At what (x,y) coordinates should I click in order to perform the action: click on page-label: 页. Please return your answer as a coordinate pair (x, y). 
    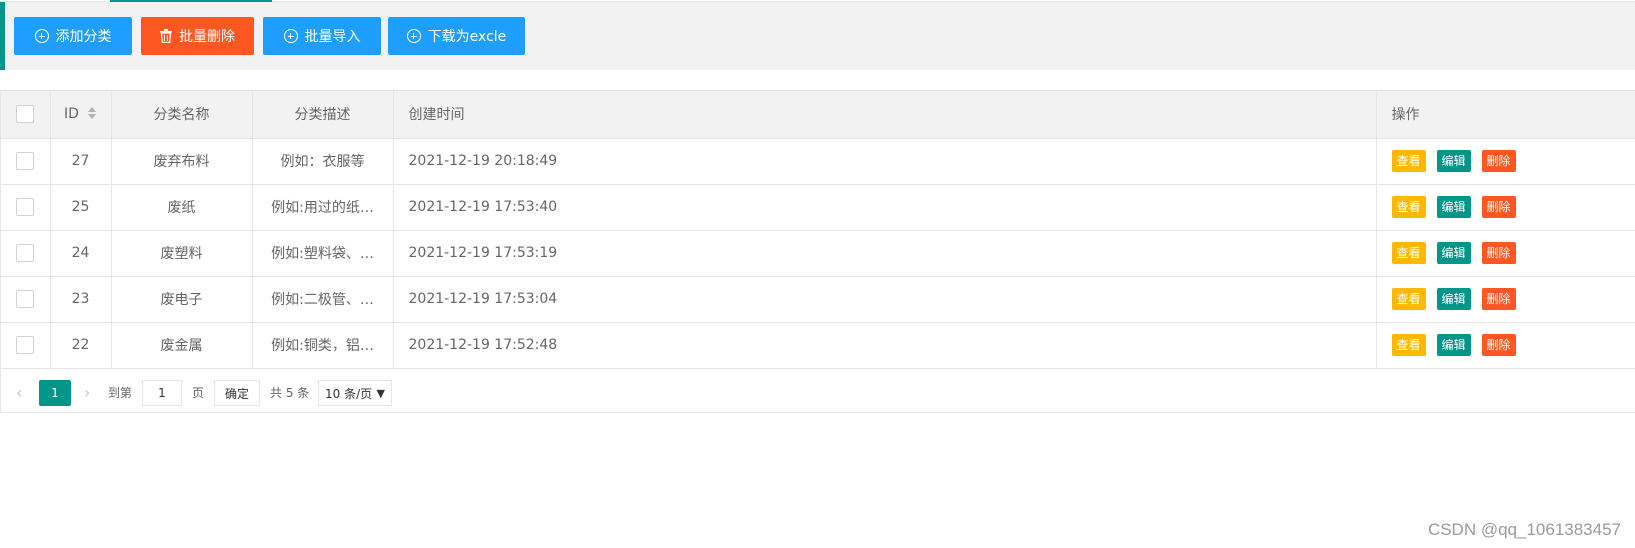
    Looking at the image, I should click on (198, 393).